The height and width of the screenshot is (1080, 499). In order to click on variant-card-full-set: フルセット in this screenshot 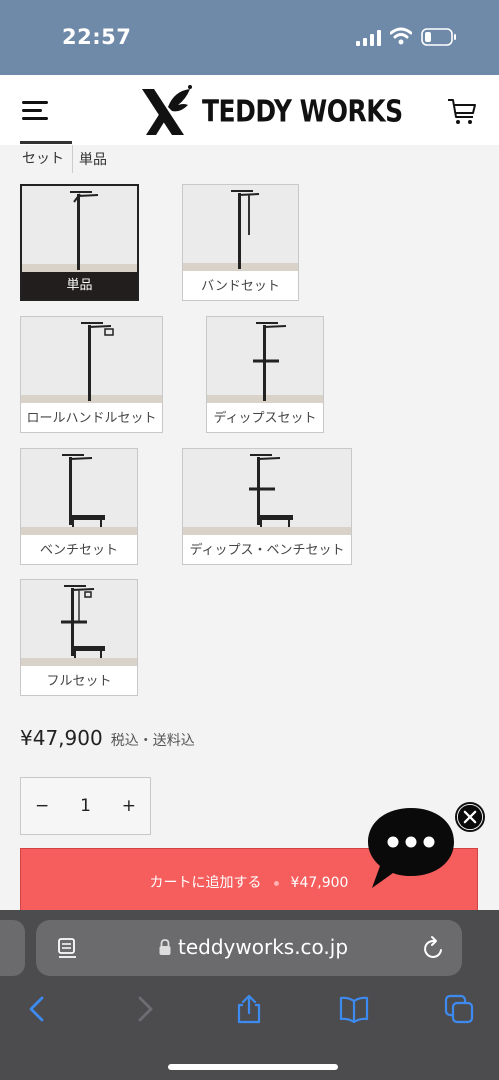, I will do `click(79, 637)`.